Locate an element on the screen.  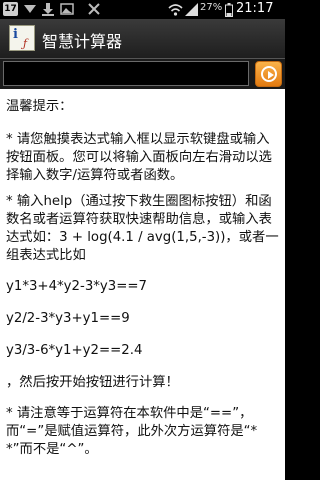
app-icon-glyph-f: ƒ is located at coordinates (25, 43).